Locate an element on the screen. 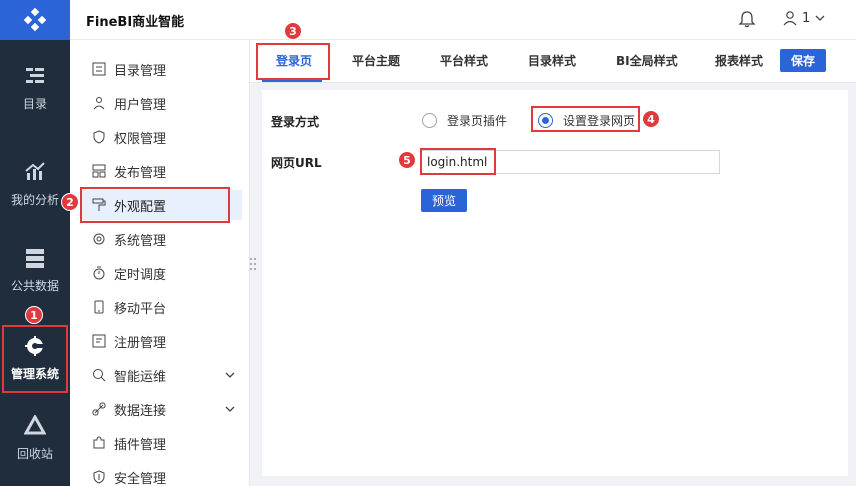  submenu-label: 发布管理 is located at coordinates (140, 173).